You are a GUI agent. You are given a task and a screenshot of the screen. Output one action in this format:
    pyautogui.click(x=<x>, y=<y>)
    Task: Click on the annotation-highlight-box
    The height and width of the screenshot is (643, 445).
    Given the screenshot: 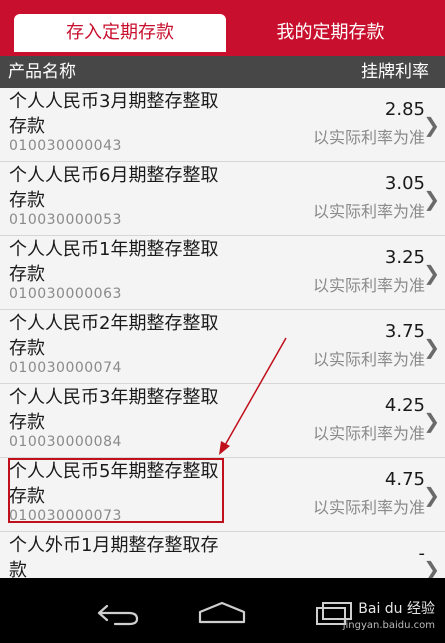 What is the action you would take?
    pyautogui.click(x=116, y=490)
    